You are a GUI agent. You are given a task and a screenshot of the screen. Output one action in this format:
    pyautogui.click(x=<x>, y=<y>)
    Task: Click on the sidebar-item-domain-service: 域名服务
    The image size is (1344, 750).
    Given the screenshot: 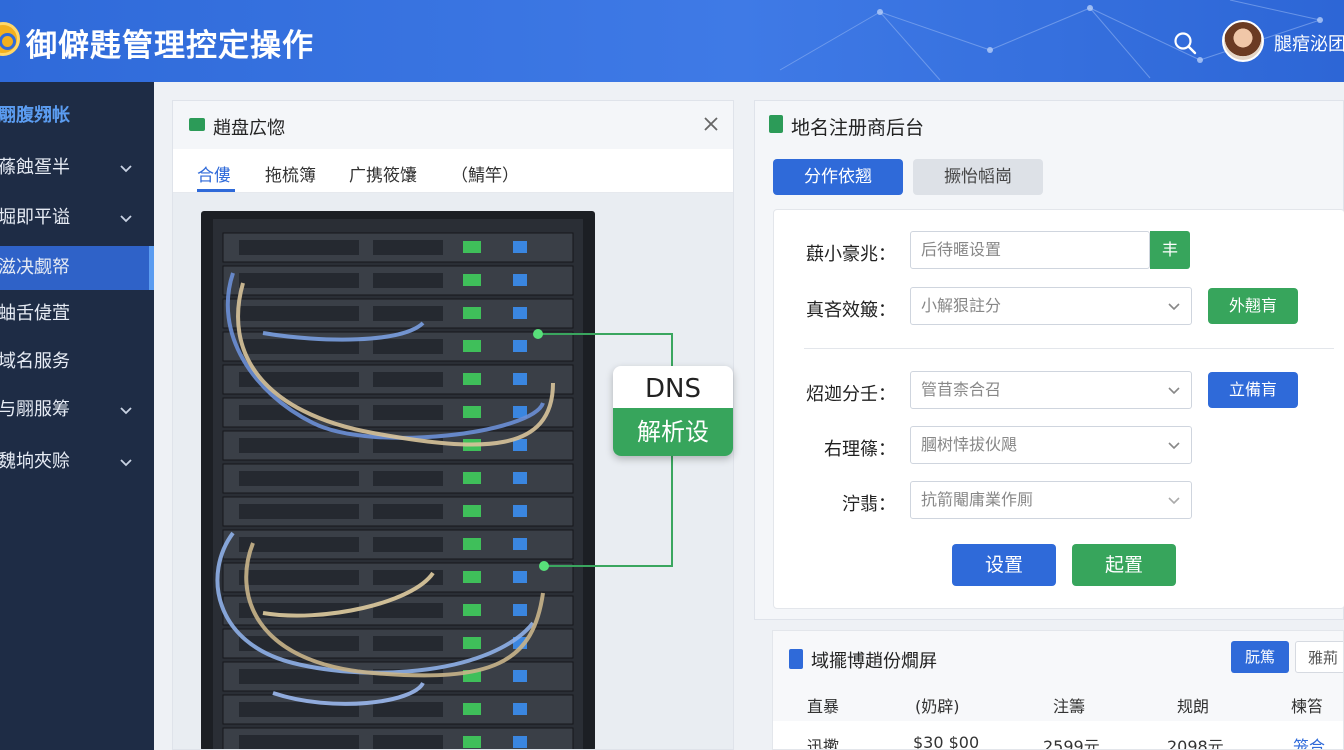 What is the action you would take?
    pyautogui.click(x=77, y=362)
    